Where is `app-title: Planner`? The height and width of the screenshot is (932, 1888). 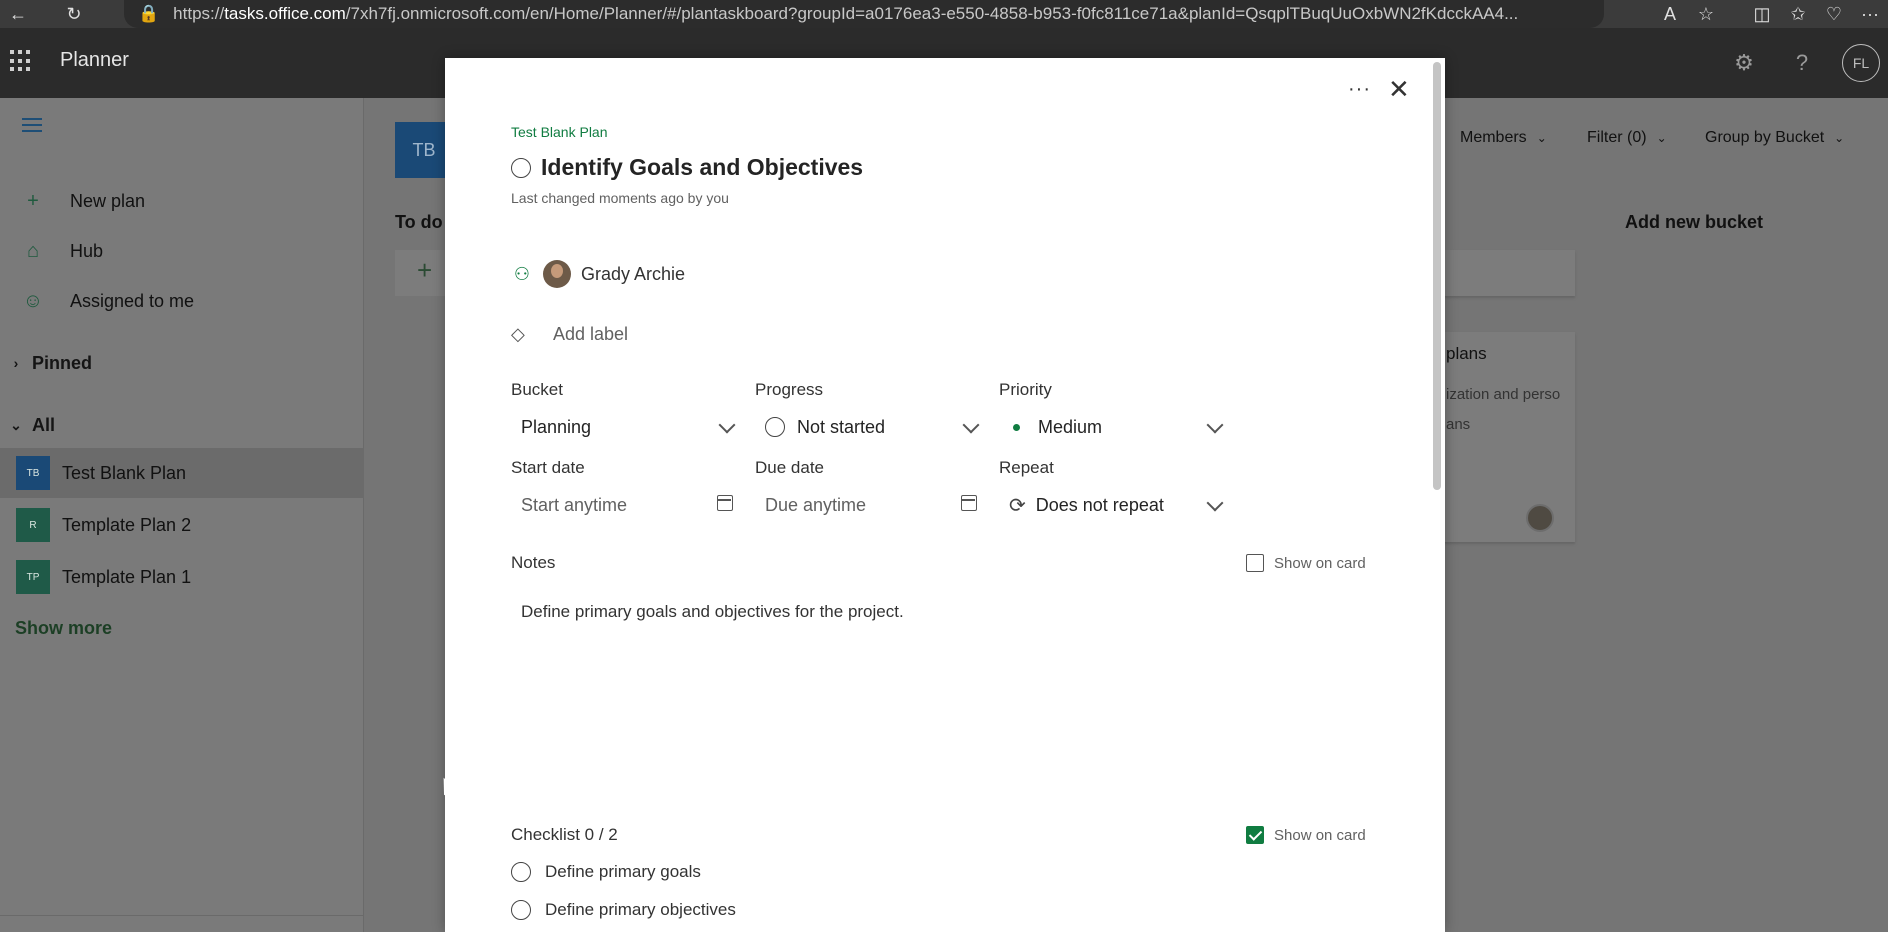 app-title: Planner is located at coordinates (94, 60).